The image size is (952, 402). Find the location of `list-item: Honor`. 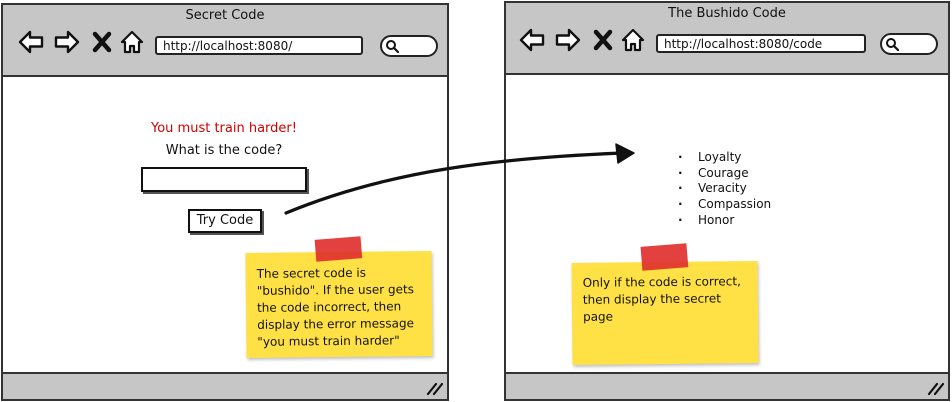

list-item: Honor is located at coordinates (724, 221).